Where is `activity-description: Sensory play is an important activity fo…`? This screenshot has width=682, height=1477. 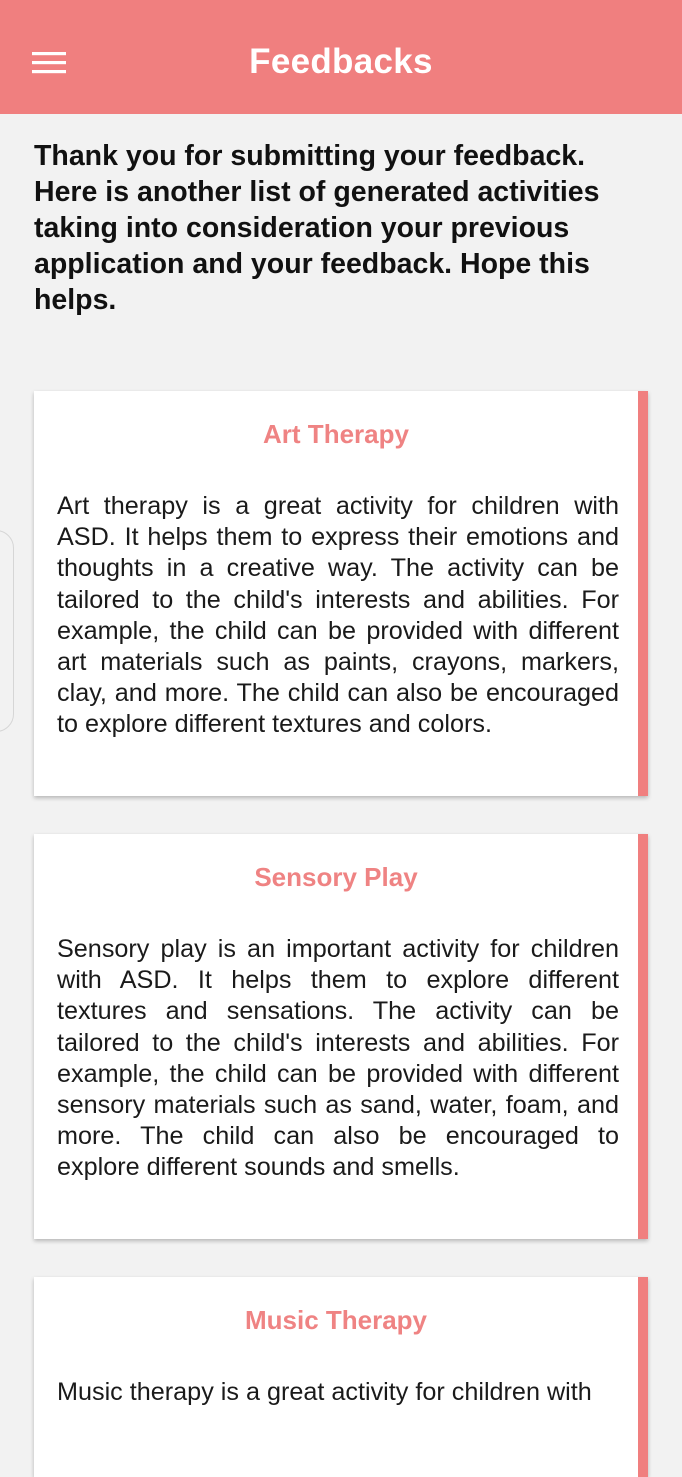
activity-description: Sensory play is an important activity fo… is located at coordinates (338, 1058).